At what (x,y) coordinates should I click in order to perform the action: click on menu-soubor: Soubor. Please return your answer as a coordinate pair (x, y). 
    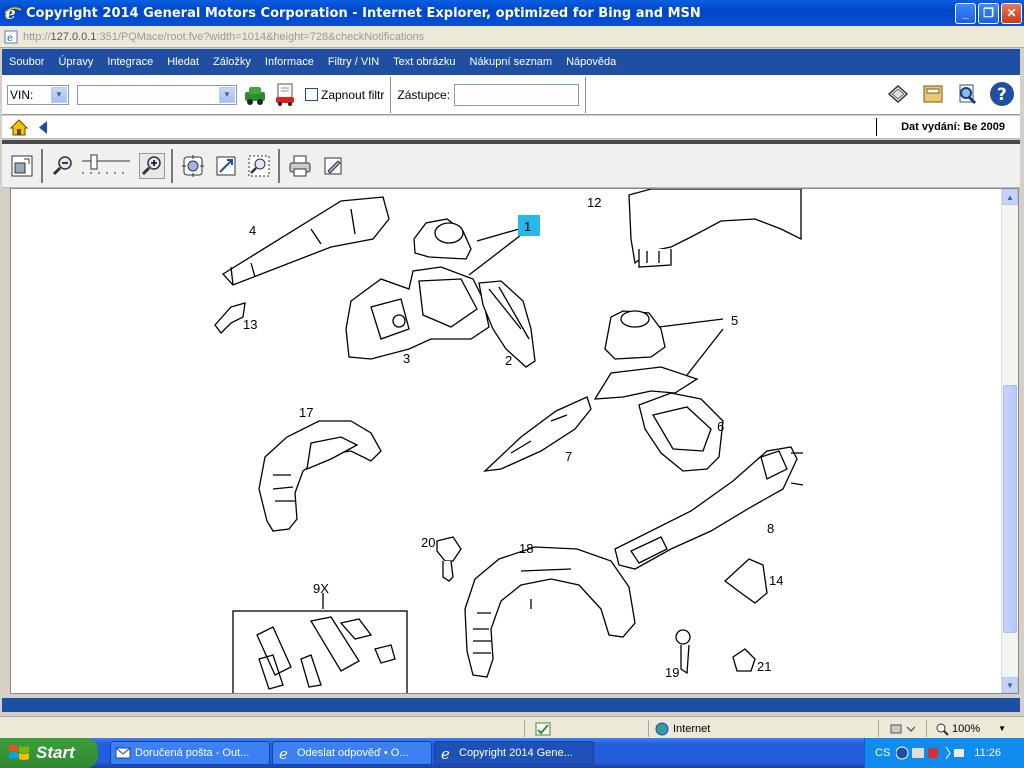
    Looking at the image, I should click on (26, 62).